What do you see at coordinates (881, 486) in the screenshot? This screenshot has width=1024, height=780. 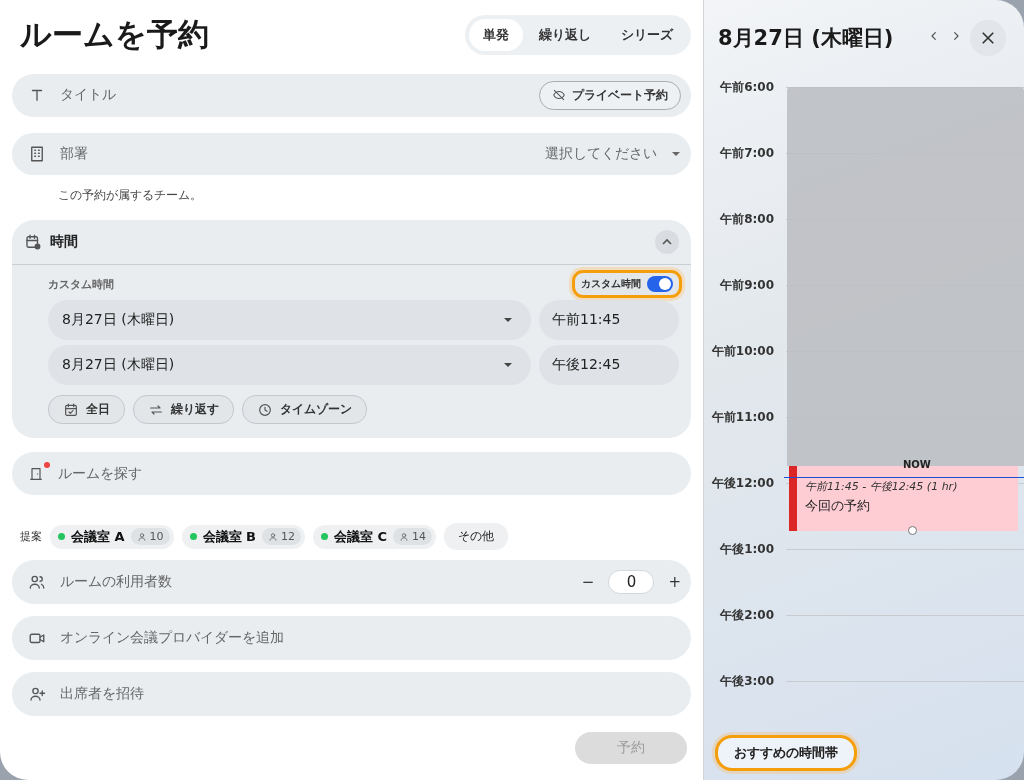 I see `event-time: 午前11:45 - 午後12:45 (1 hr)` at bounding box center [881, 486].